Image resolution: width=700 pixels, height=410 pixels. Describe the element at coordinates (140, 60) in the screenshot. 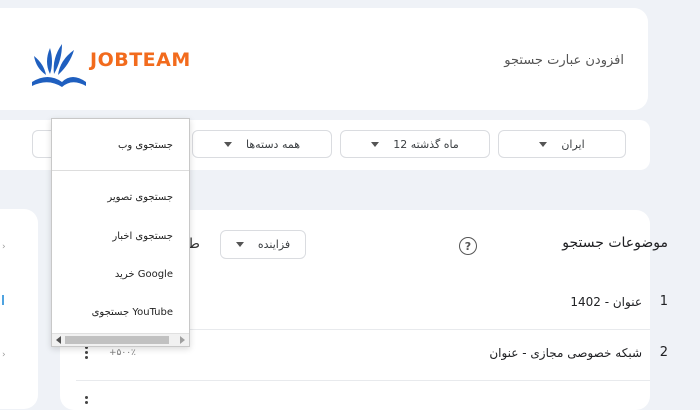

I see `logo-text: JOBTEAM` at that location.